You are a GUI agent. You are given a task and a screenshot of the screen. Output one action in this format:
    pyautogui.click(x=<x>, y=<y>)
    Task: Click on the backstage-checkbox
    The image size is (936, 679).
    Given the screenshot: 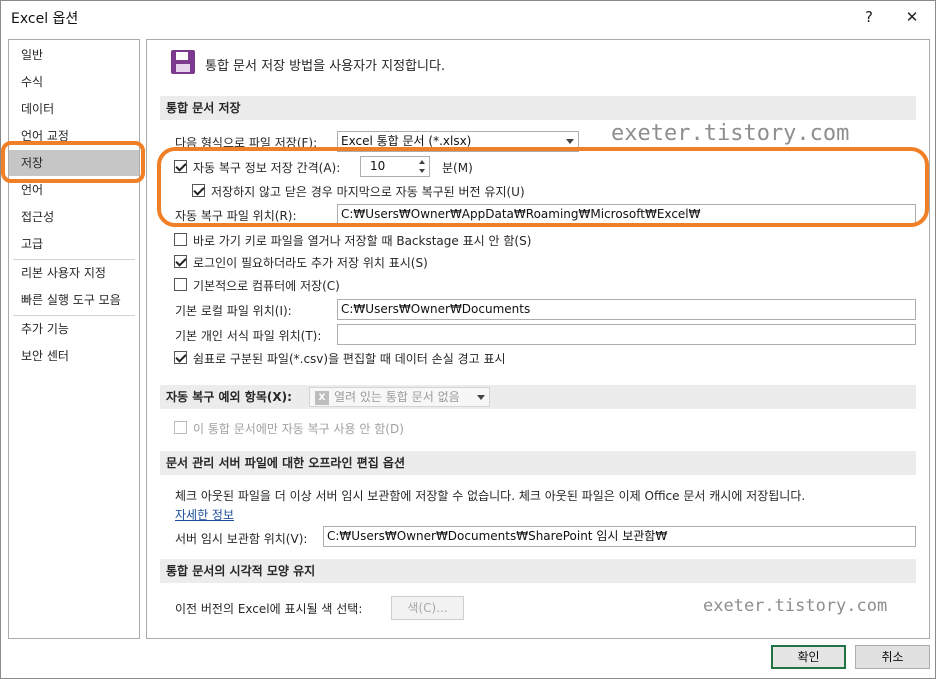 What is the action you would take?
    pyautogui.click(x=180, y=239)
    